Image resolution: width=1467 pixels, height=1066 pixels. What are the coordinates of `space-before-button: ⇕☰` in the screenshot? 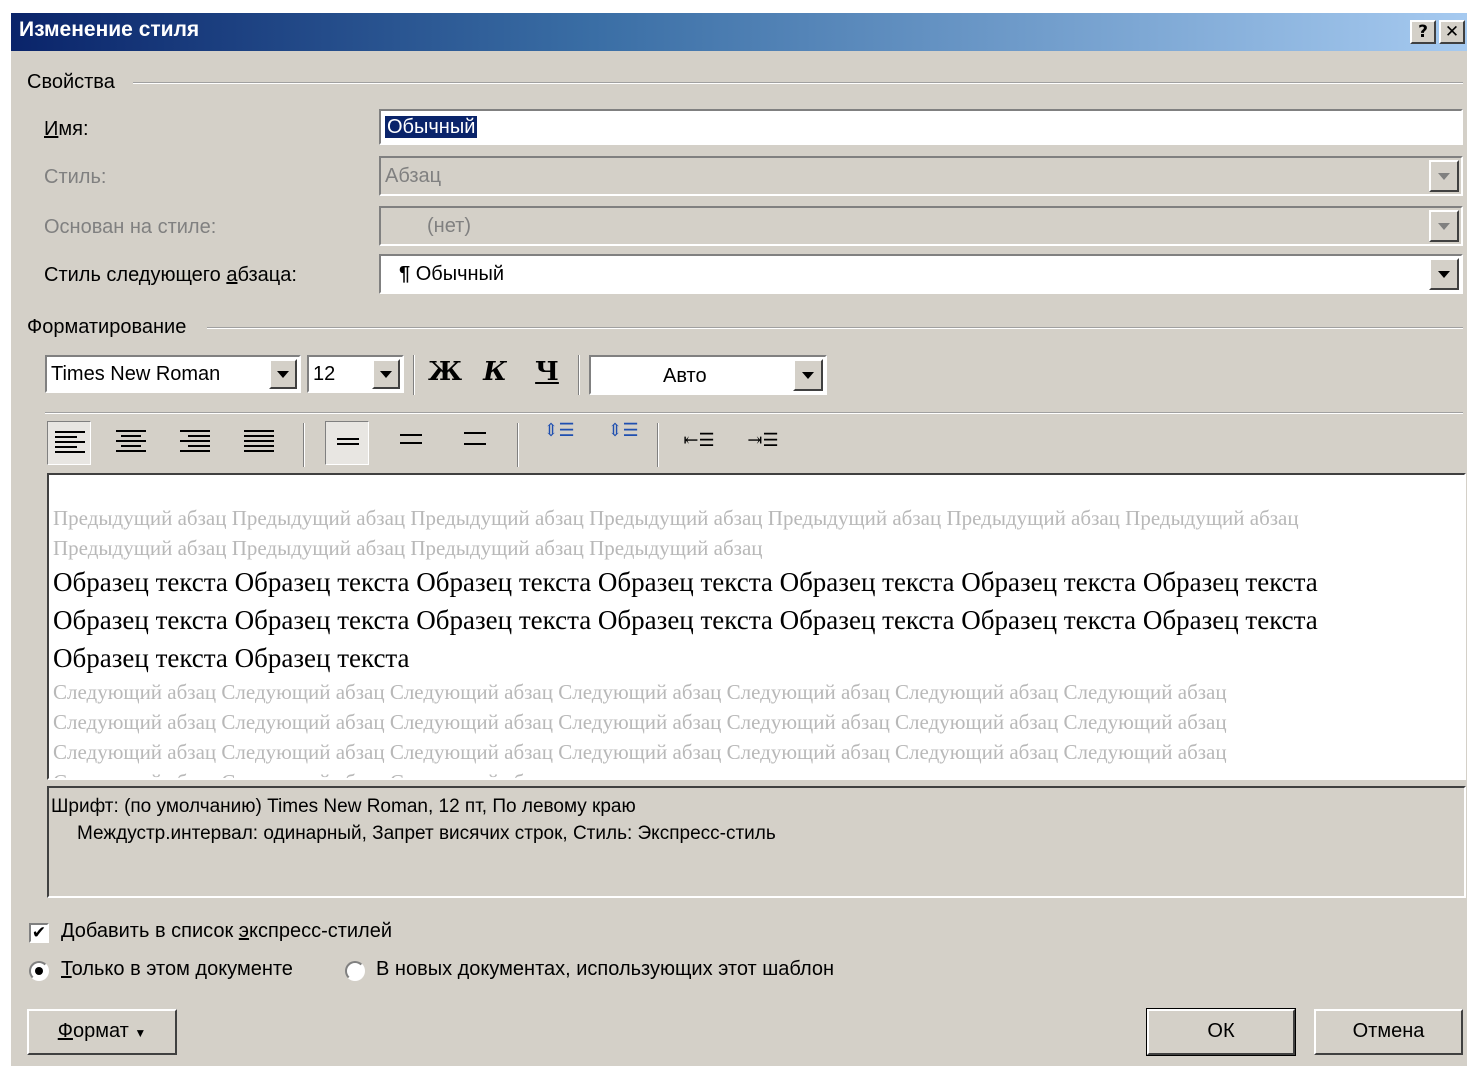 It's located at (559, 443).